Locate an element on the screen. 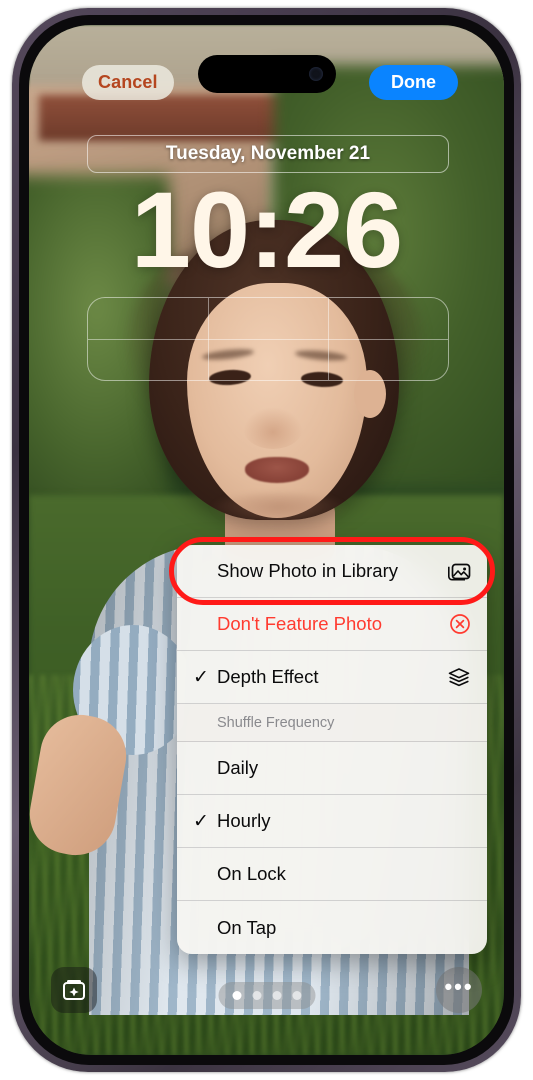 The width and height of the screenshot is (533, 1080). menu-item-depth-effect: ✓ Depth Effect is located at coordinates (332, 677).